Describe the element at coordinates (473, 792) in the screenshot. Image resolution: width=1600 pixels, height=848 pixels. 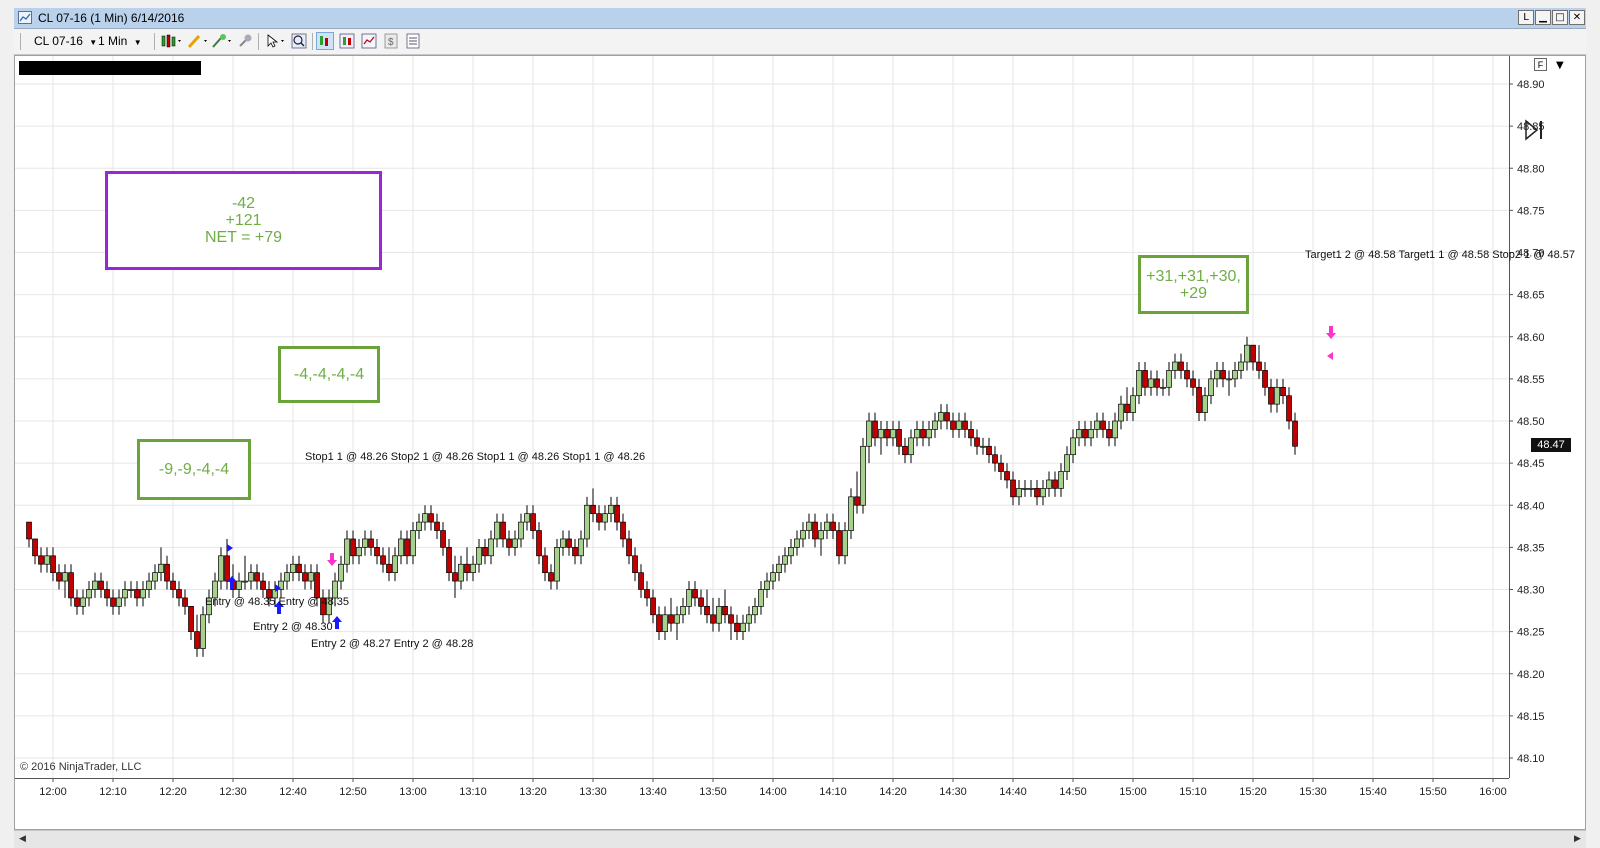
I see `x-tick-label: 13:10` at that location.